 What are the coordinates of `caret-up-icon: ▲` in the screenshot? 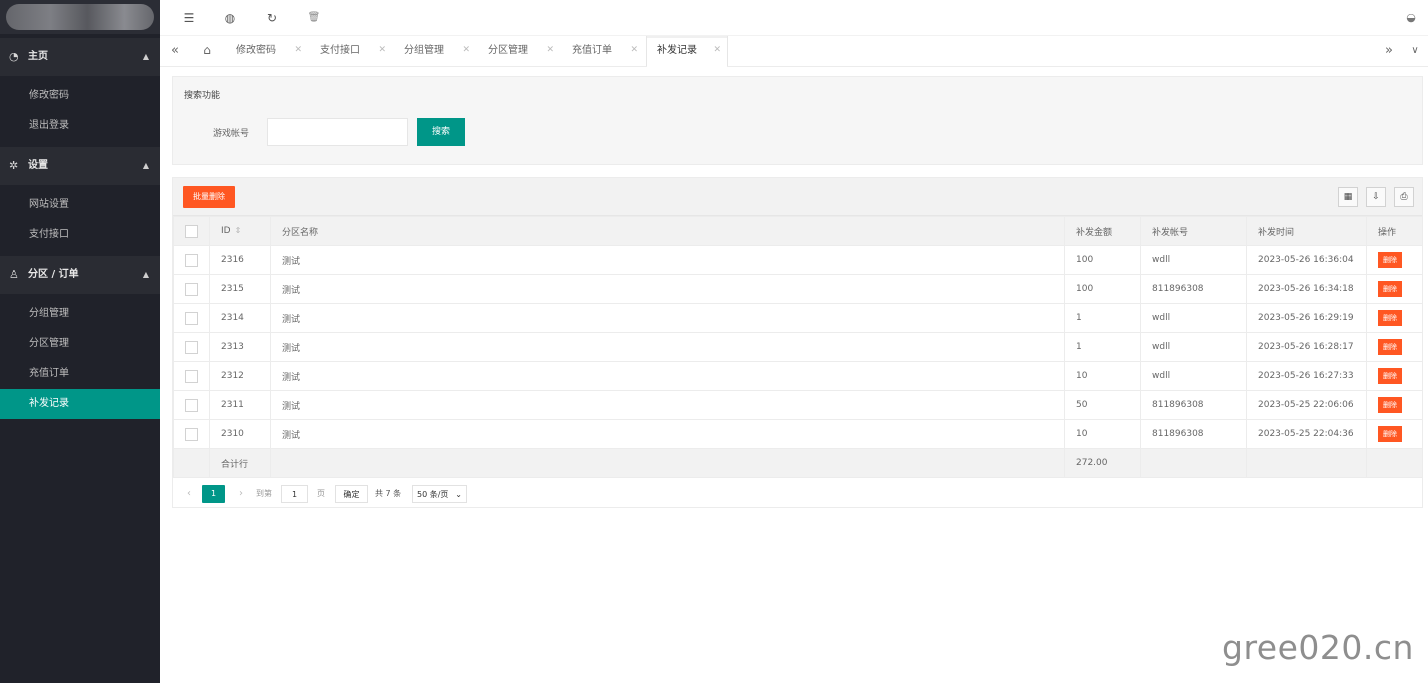 It's located at (145, 165).